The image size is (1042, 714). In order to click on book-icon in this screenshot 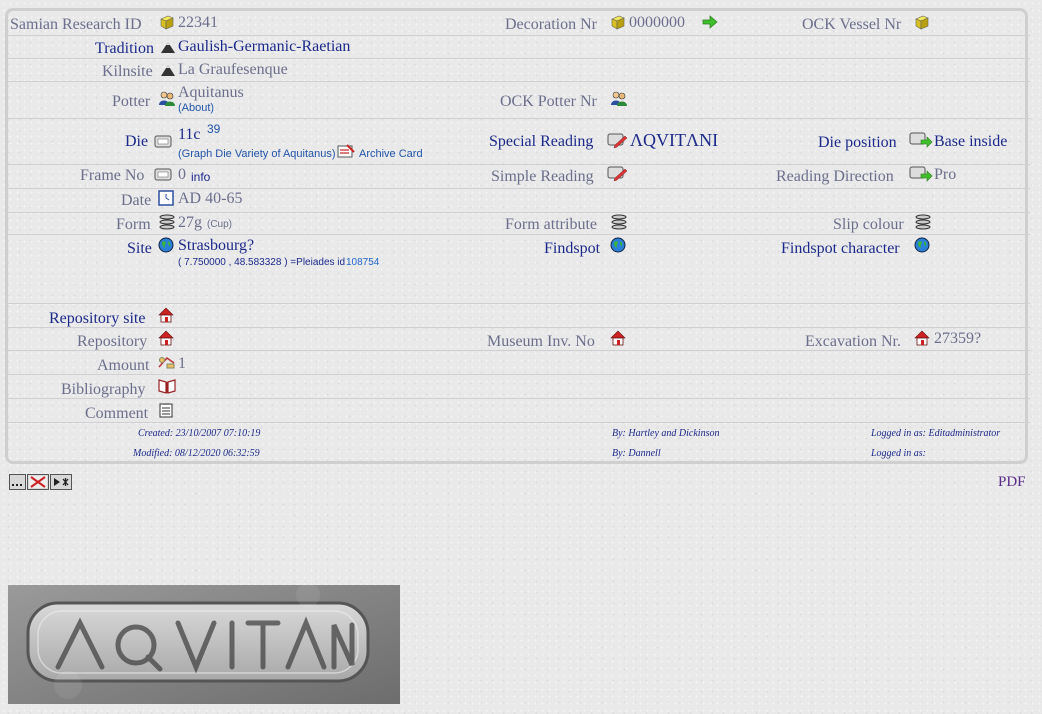, I will do `click(167, 386)`.